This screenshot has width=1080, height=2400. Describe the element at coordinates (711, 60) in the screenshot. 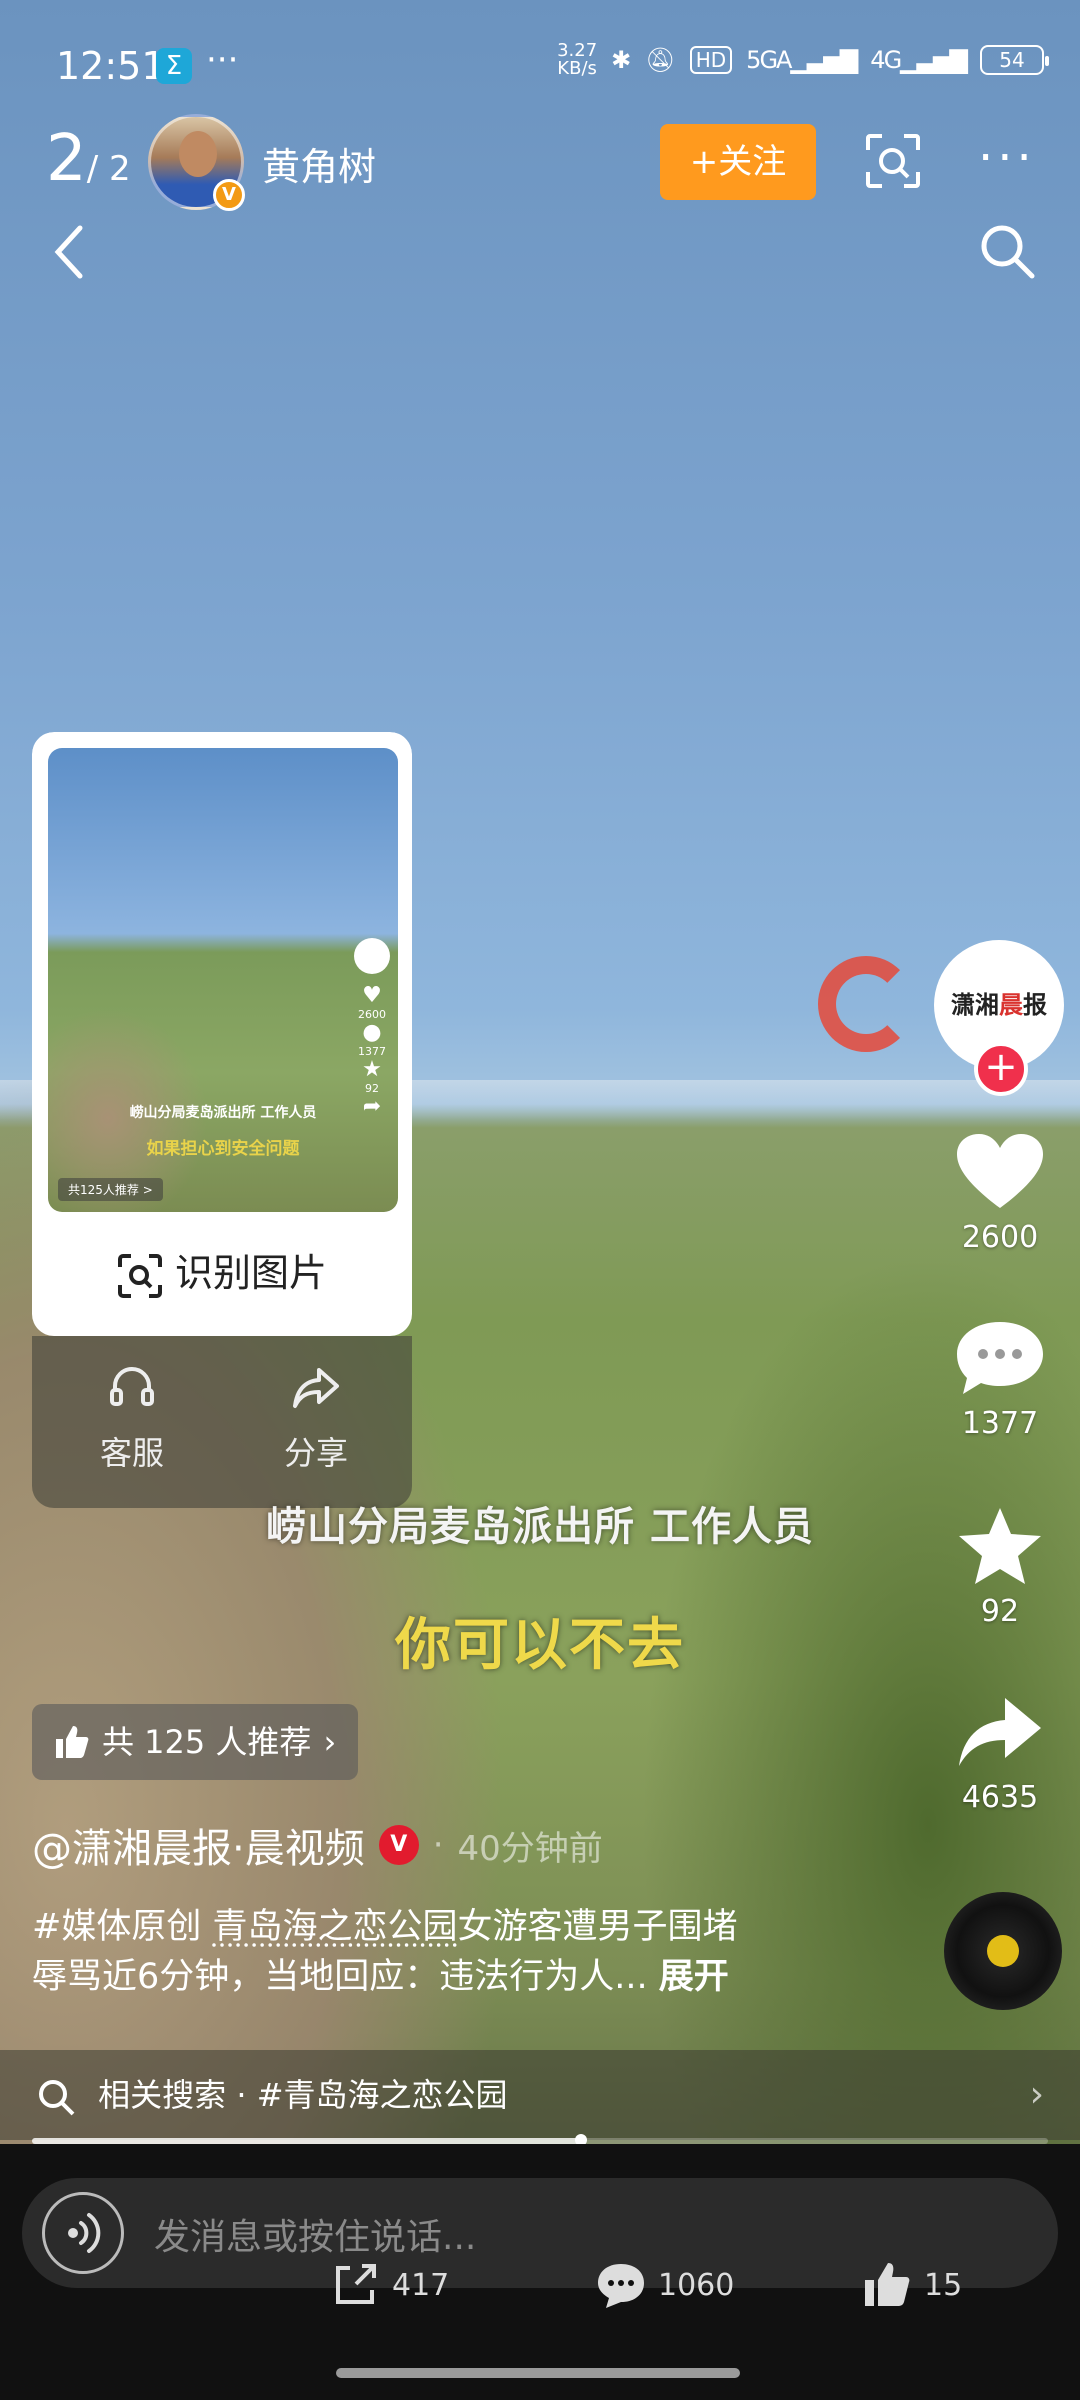

I see `hd-badge: HD` at that location.